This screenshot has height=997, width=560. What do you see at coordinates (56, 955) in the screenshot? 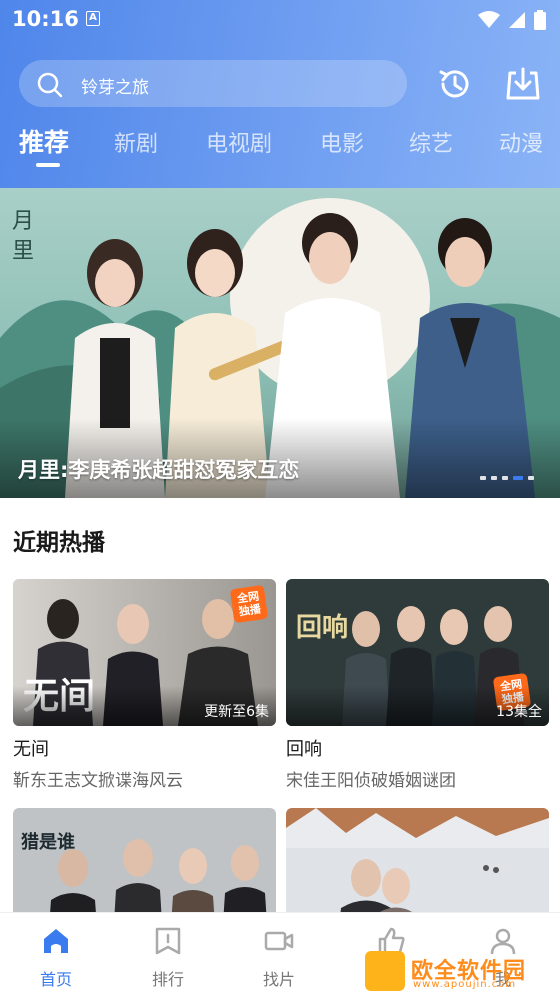
I see `nav-home: 首页` at bounding box center [56, 955].